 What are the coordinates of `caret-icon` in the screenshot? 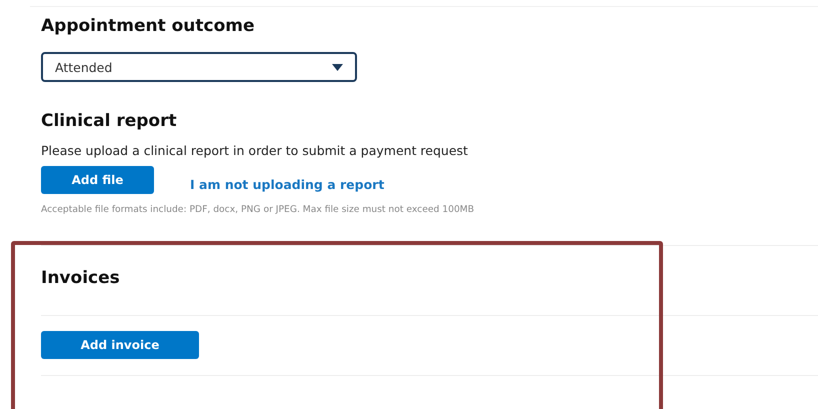 It's located at (337, 67).